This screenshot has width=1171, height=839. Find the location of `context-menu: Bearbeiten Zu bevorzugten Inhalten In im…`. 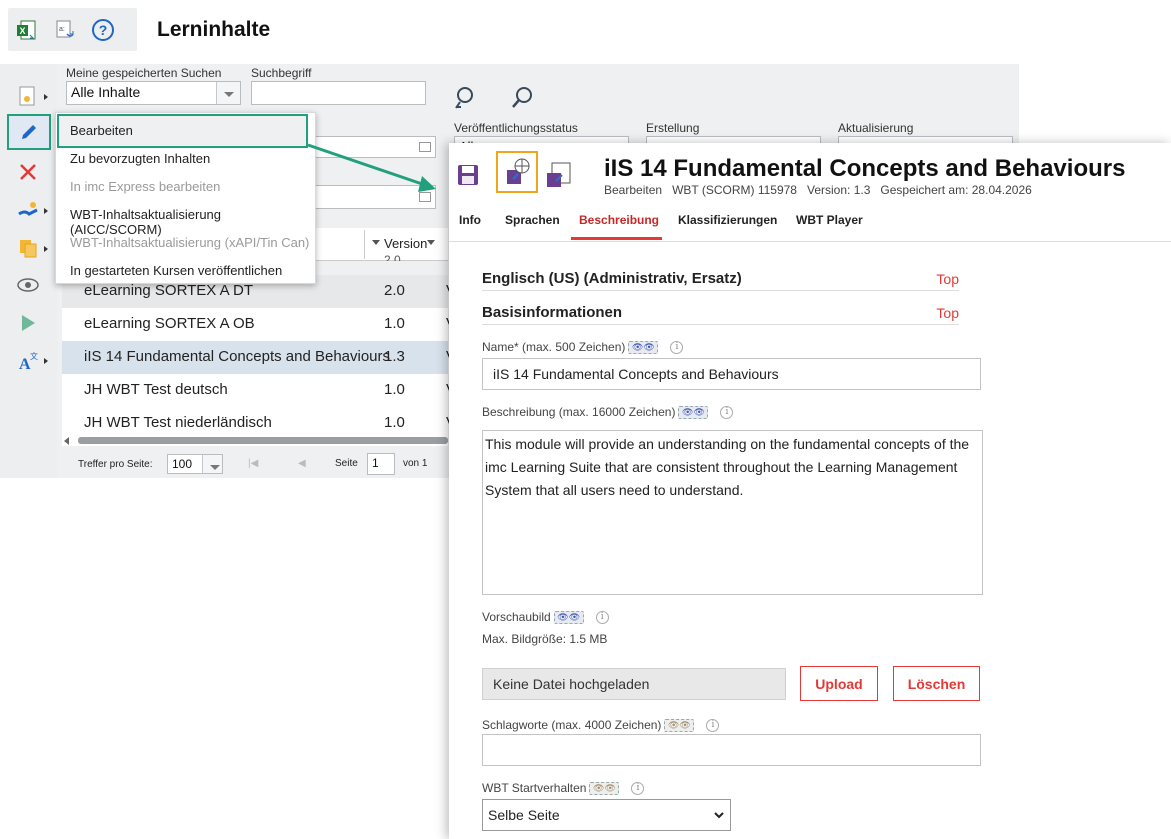

context-menu: Bearbeiten Zu bevorzugten Inhalten In im… is located at coordinates (185, 198).